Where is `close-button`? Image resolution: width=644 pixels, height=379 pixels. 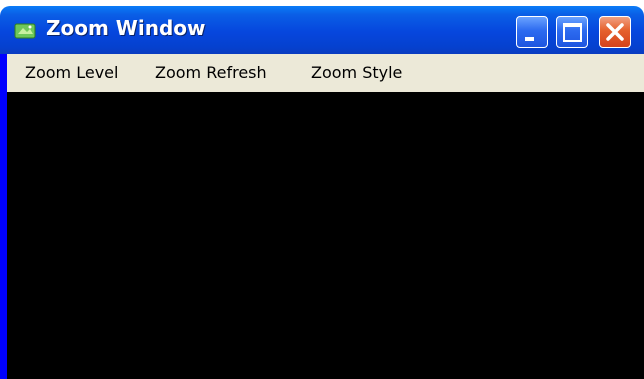
close-button is located at coordinates (615, 32).